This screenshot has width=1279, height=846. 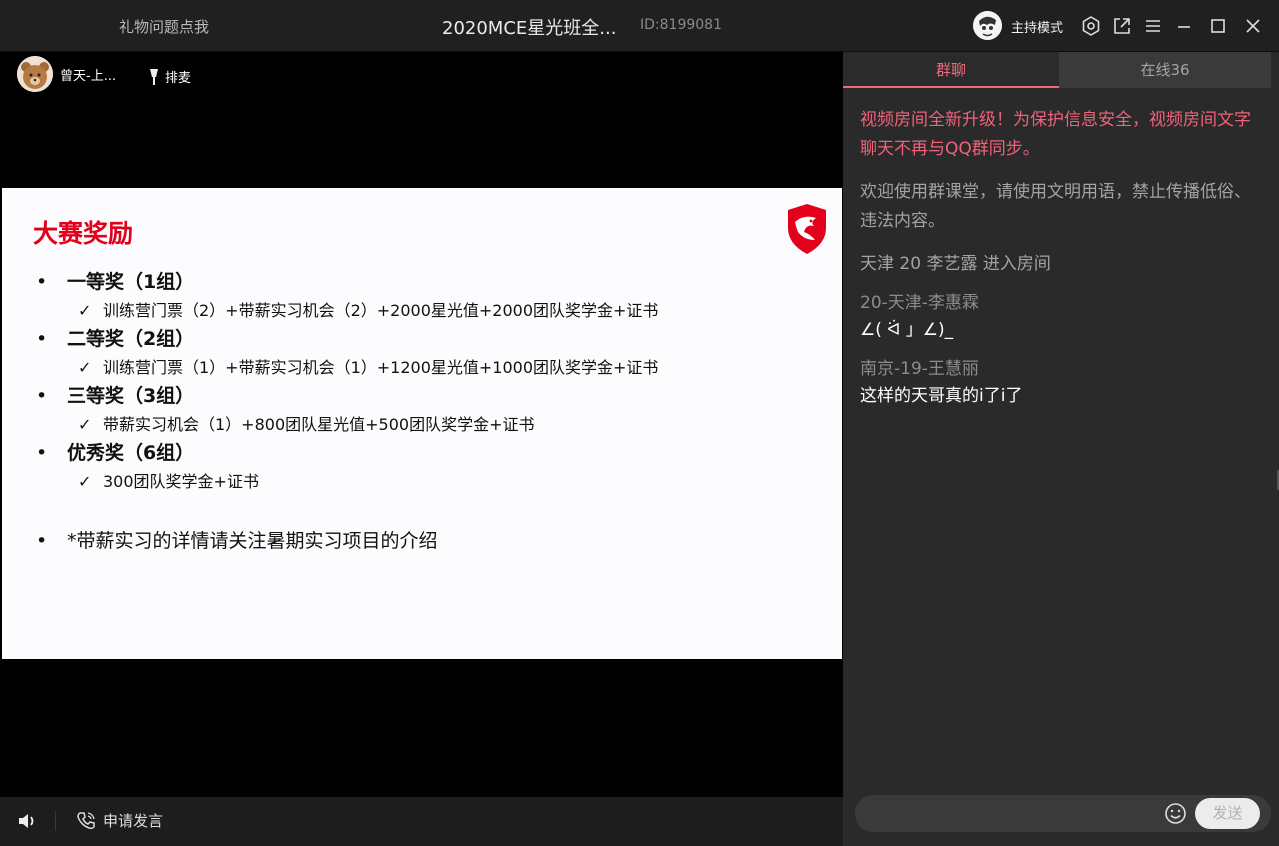 I want to click on emoji-icon, so click(x=1175, y=815).